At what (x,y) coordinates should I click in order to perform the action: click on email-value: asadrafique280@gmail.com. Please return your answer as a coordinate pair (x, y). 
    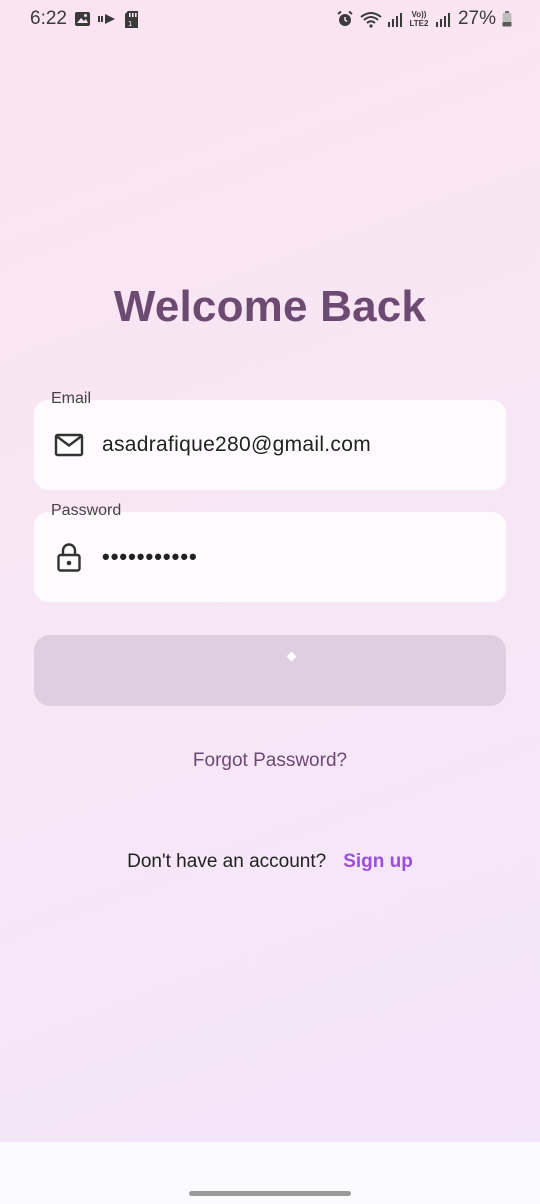
    Looking at the image, I should click on (236, 445).